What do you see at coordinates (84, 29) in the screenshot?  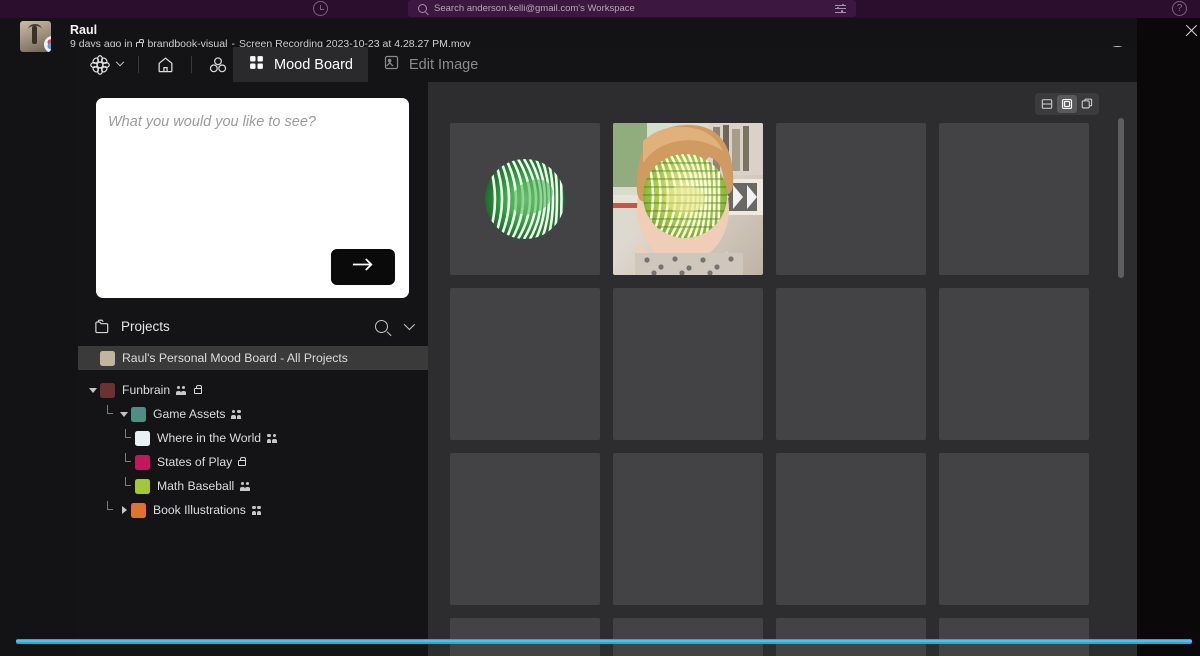 I see `file-author: Raul` at bounding box center [84, 29].